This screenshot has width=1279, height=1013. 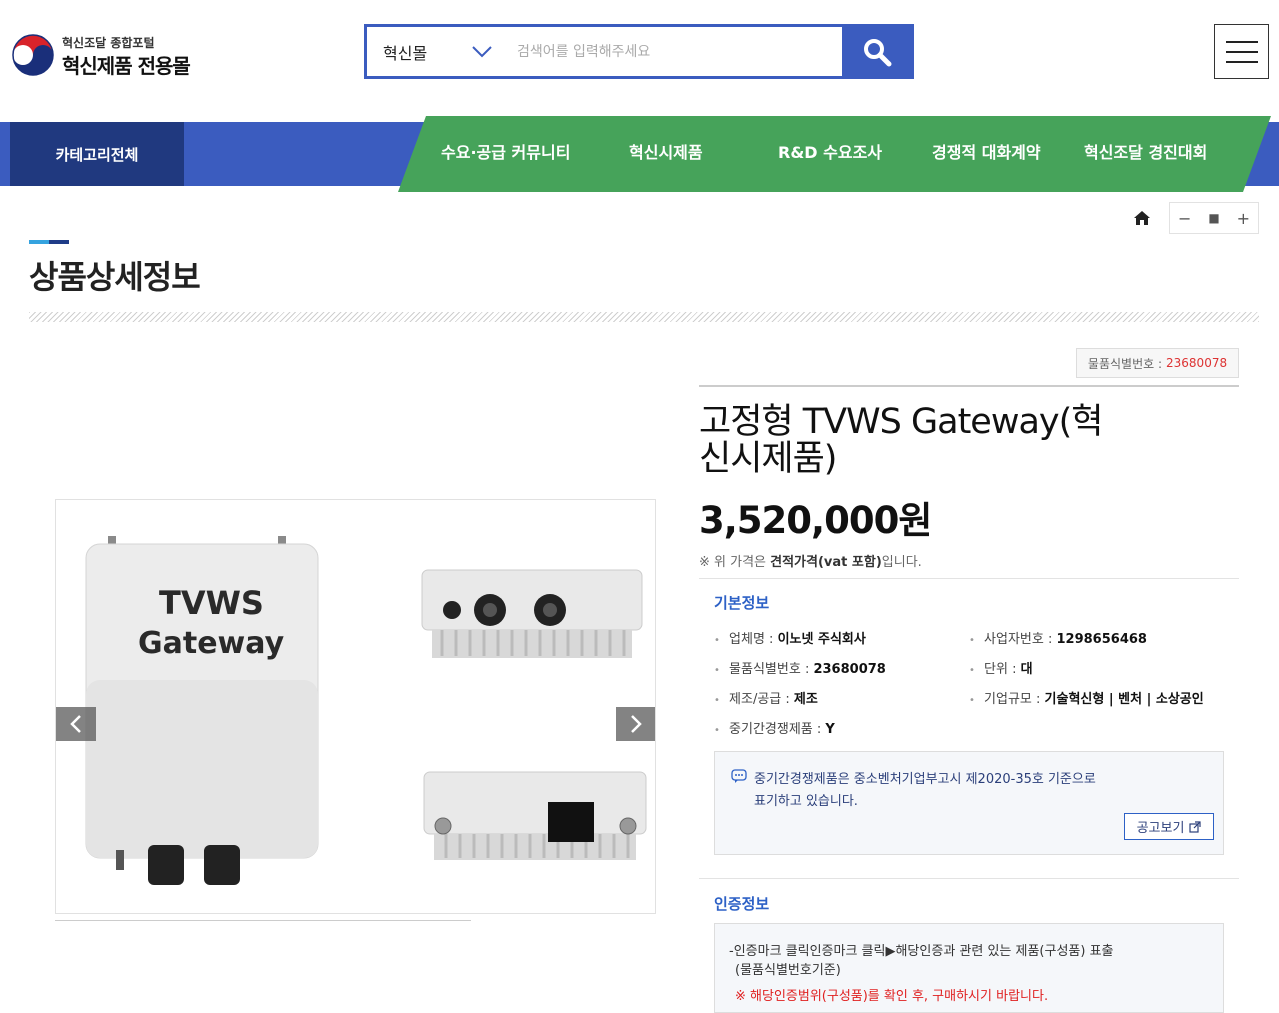 What do you see at coordinates (1184, 218) in the screenshot?
I see `zoom-out-button: −` at bounding box center [1184, 218].